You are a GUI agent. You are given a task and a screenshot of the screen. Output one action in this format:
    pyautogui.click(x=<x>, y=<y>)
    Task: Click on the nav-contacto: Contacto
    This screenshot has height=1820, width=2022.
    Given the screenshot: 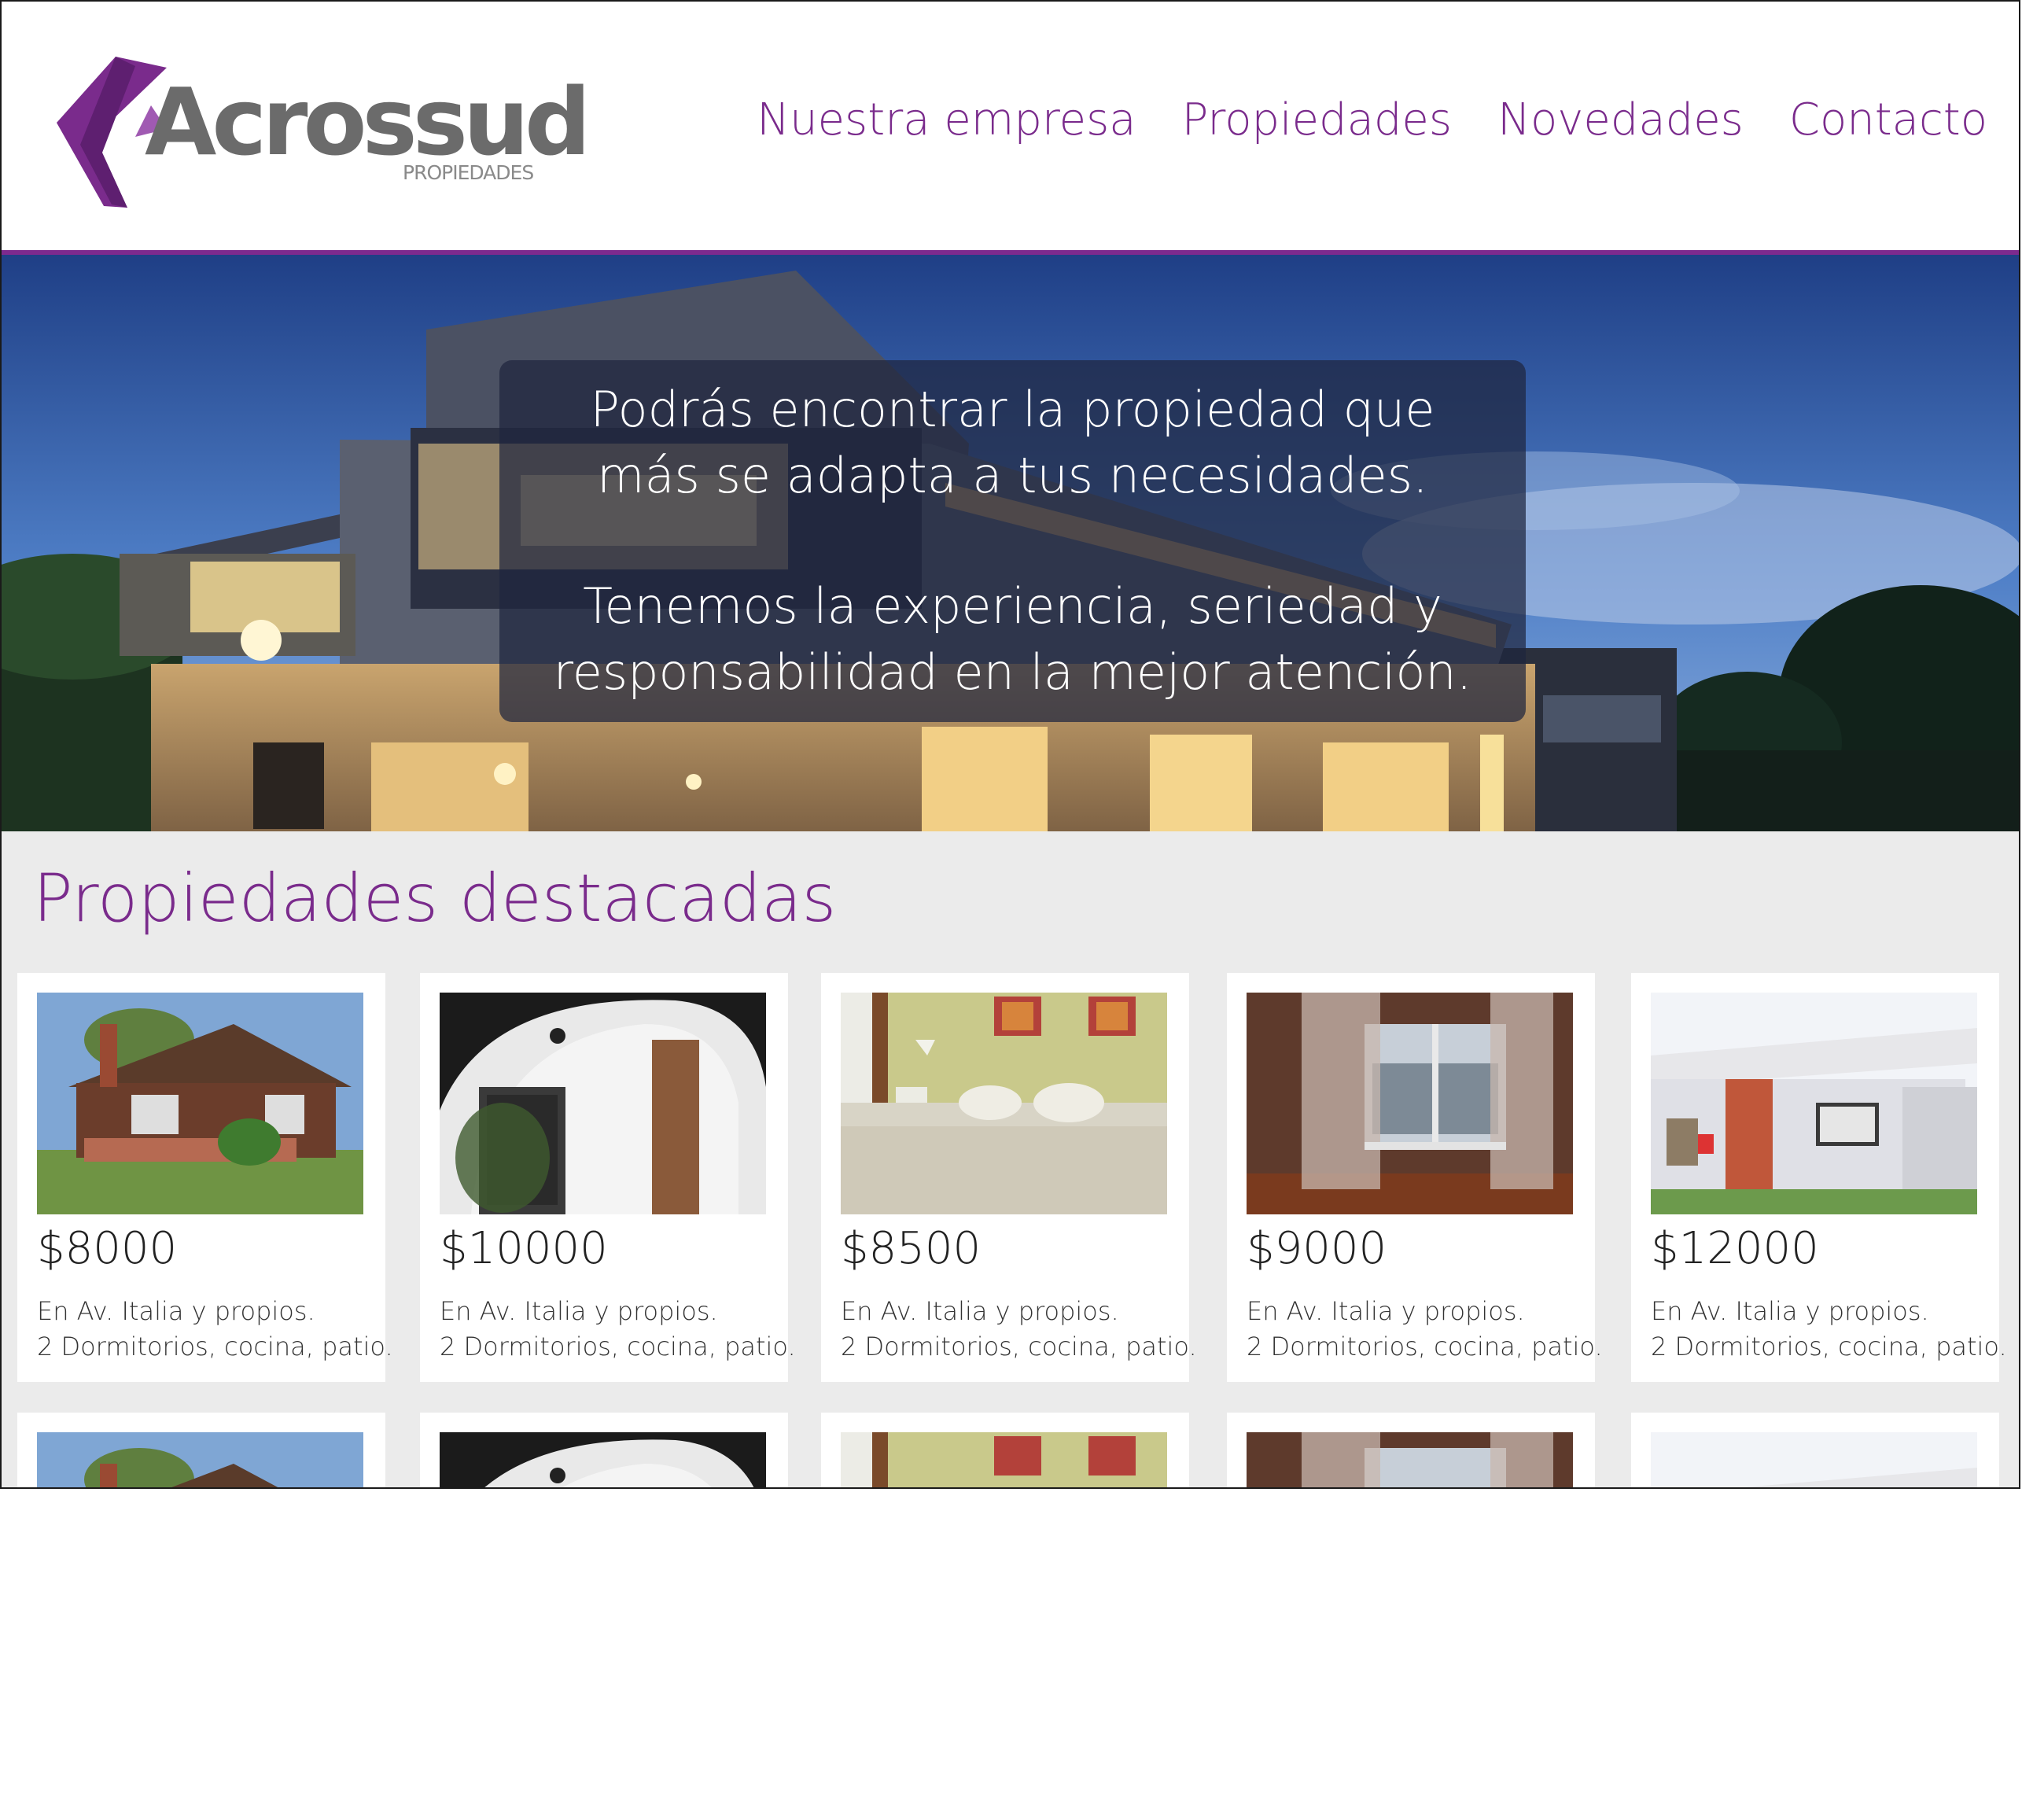 What is the action you would take?
    pyautogui.click(x=1888, y=120)
    